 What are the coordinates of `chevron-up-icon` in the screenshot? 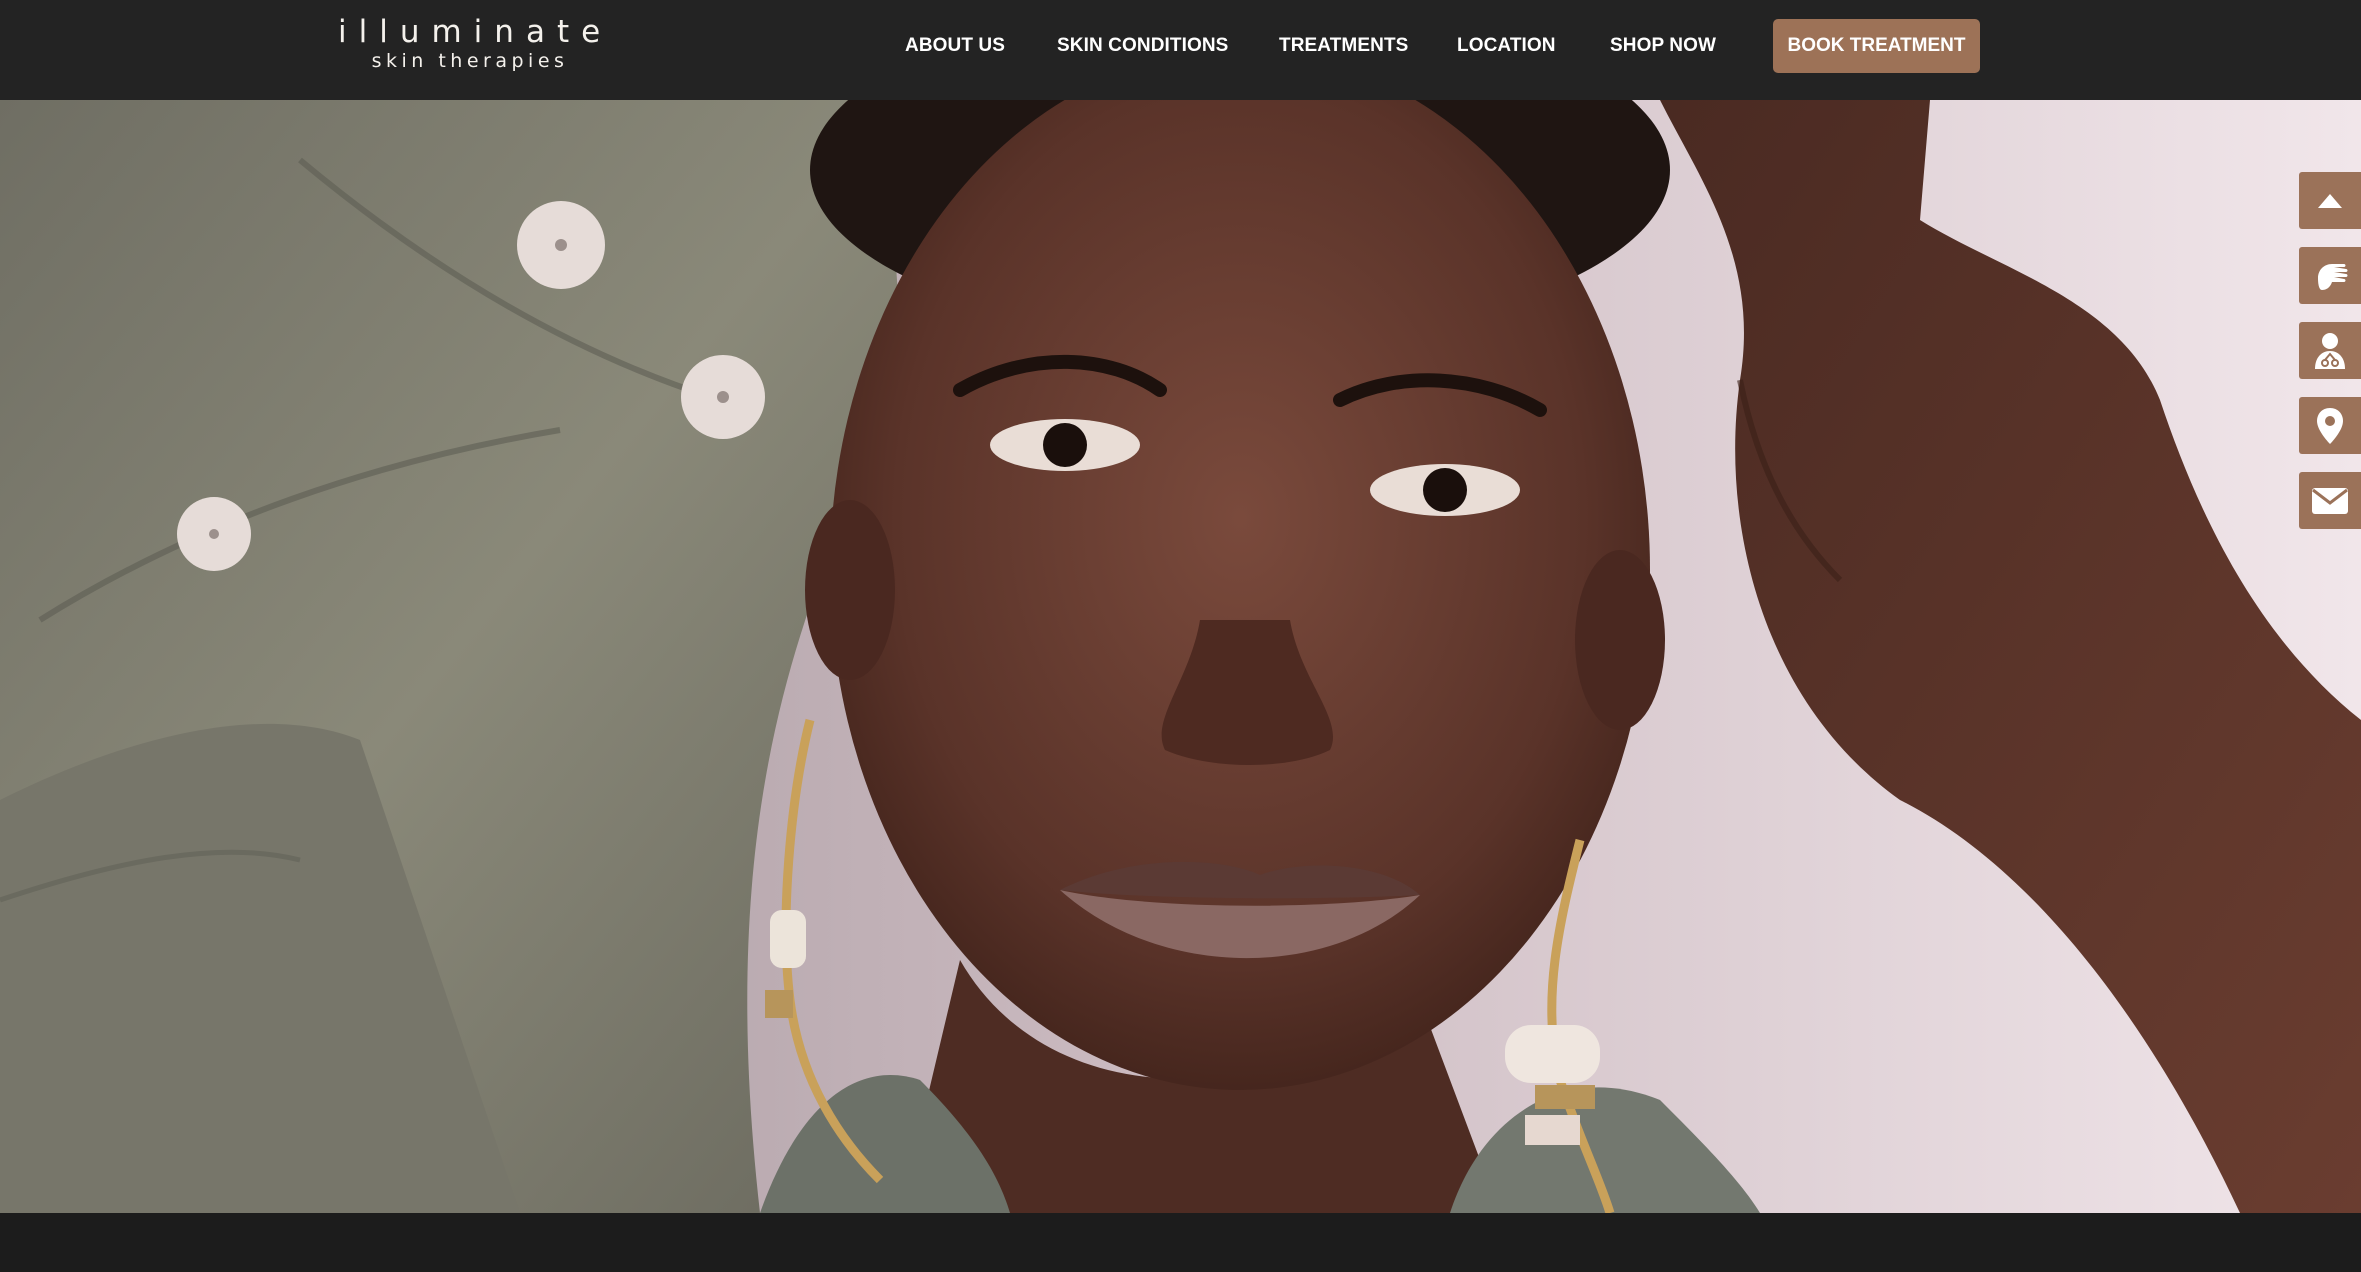 It's located at (2330, 200).